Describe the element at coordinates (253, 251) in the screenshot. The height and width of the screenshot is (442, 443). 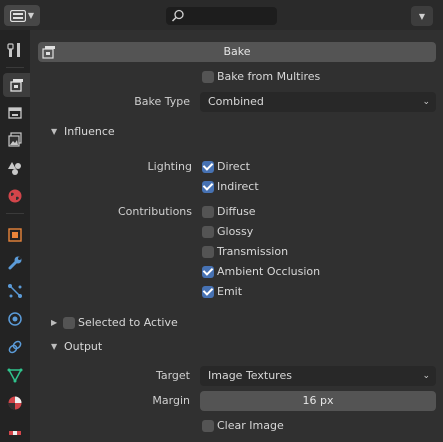
I see `transmission-label: Transmission` at that location.